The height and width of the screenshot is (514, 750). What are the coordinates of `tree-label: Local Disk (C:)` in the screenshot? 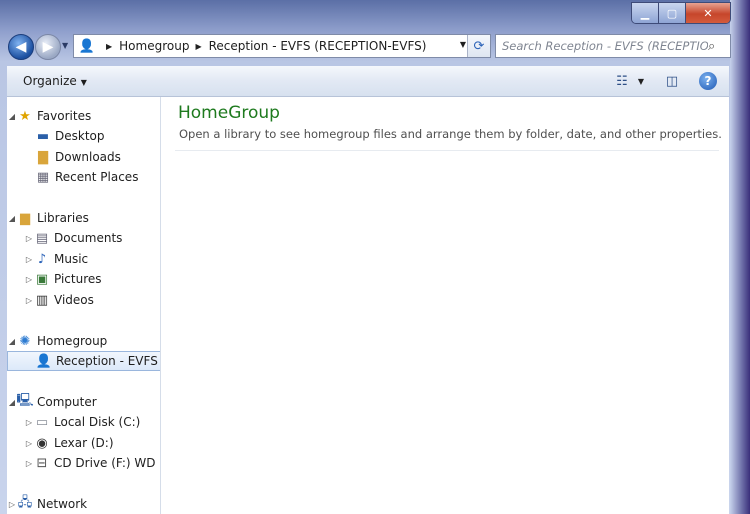 It's located at (97, 422).